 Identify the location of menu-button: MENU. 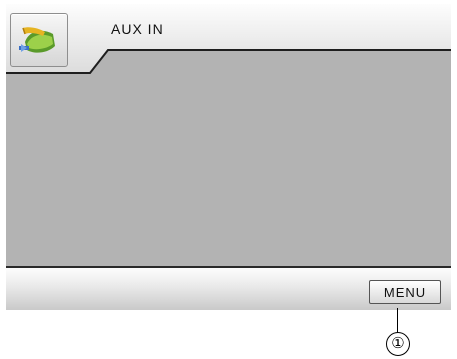
(405, 292).